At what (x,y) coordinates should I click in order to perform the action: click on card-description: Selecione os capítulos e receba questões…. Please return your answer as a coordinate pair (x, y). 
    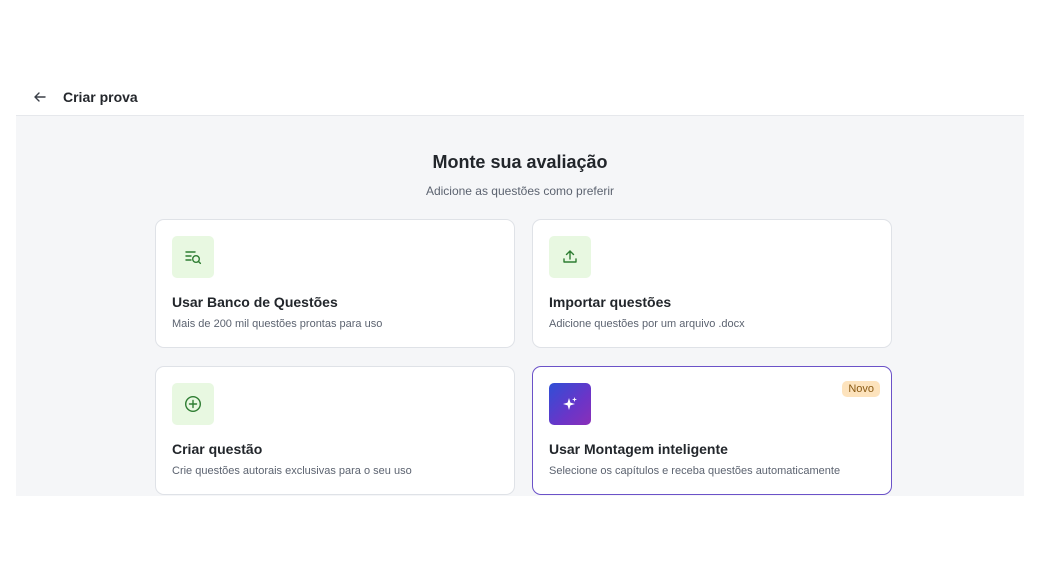
    Looking at the image, I should click on (695, 471).